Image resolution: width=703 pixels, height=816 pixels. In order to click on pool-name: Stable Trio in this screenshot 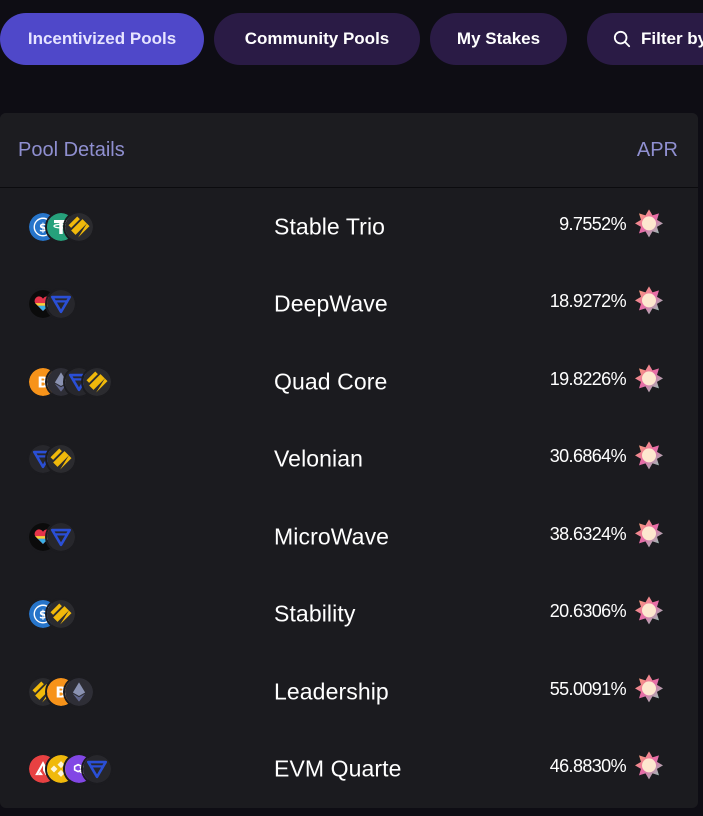, I will do `click(330, 226)`.